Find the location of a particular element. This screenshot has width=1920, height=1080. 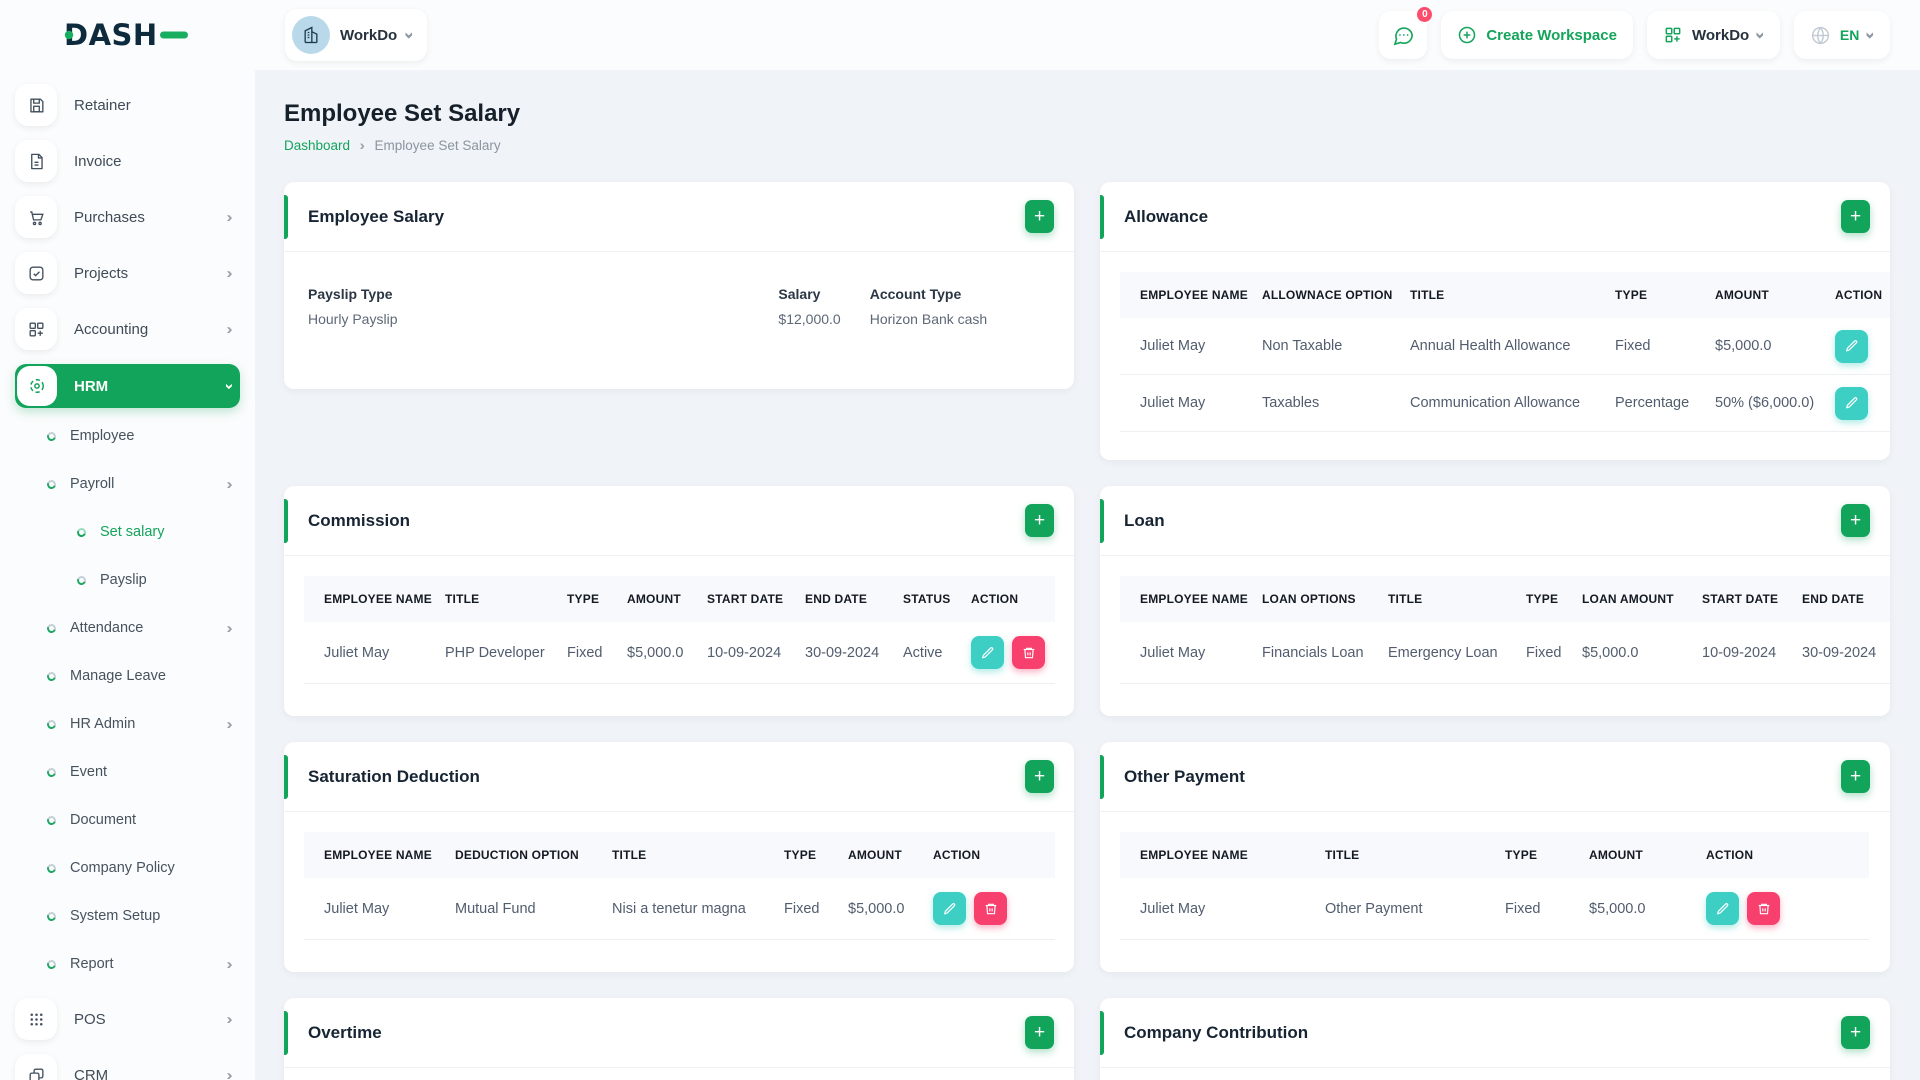

col-end-date: END DATE is located at coordinates (838, 599).